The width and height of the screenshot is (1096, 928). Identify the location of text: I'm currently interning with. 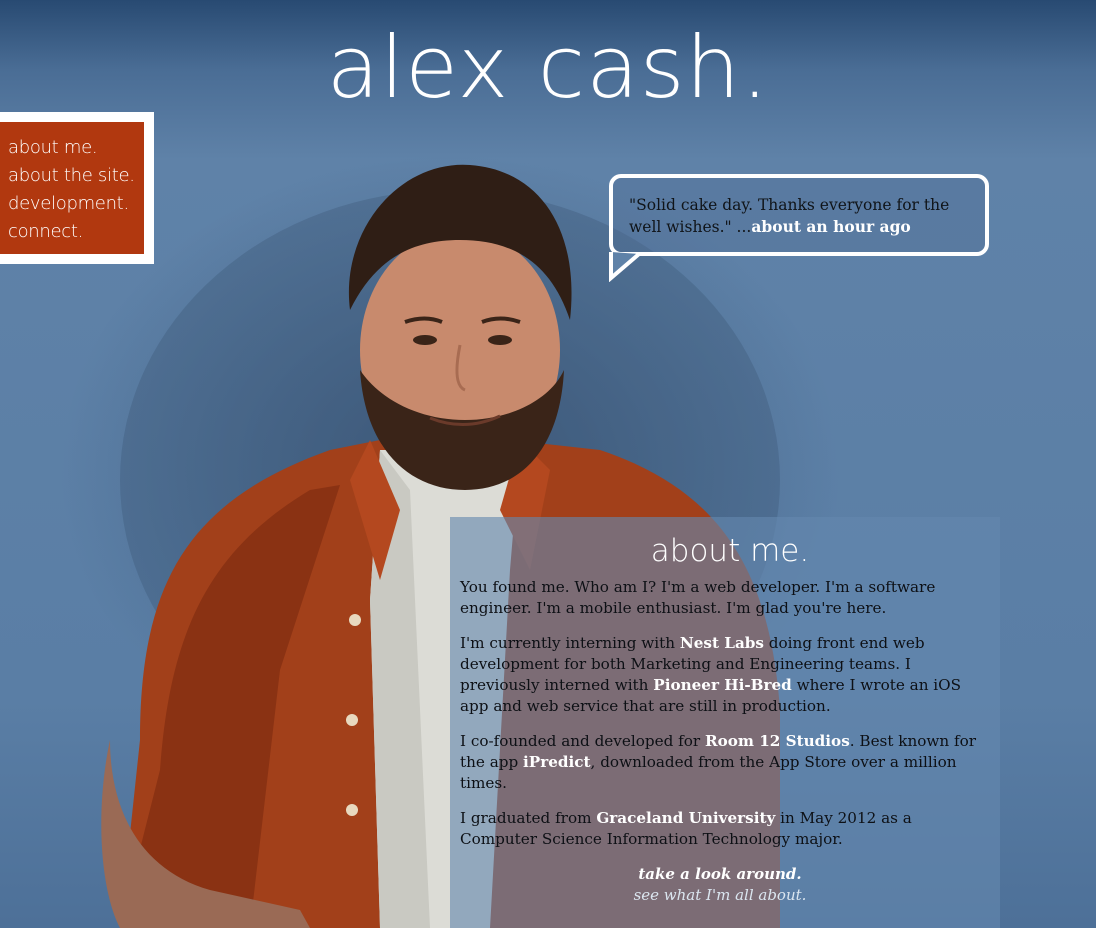
(570, 643).